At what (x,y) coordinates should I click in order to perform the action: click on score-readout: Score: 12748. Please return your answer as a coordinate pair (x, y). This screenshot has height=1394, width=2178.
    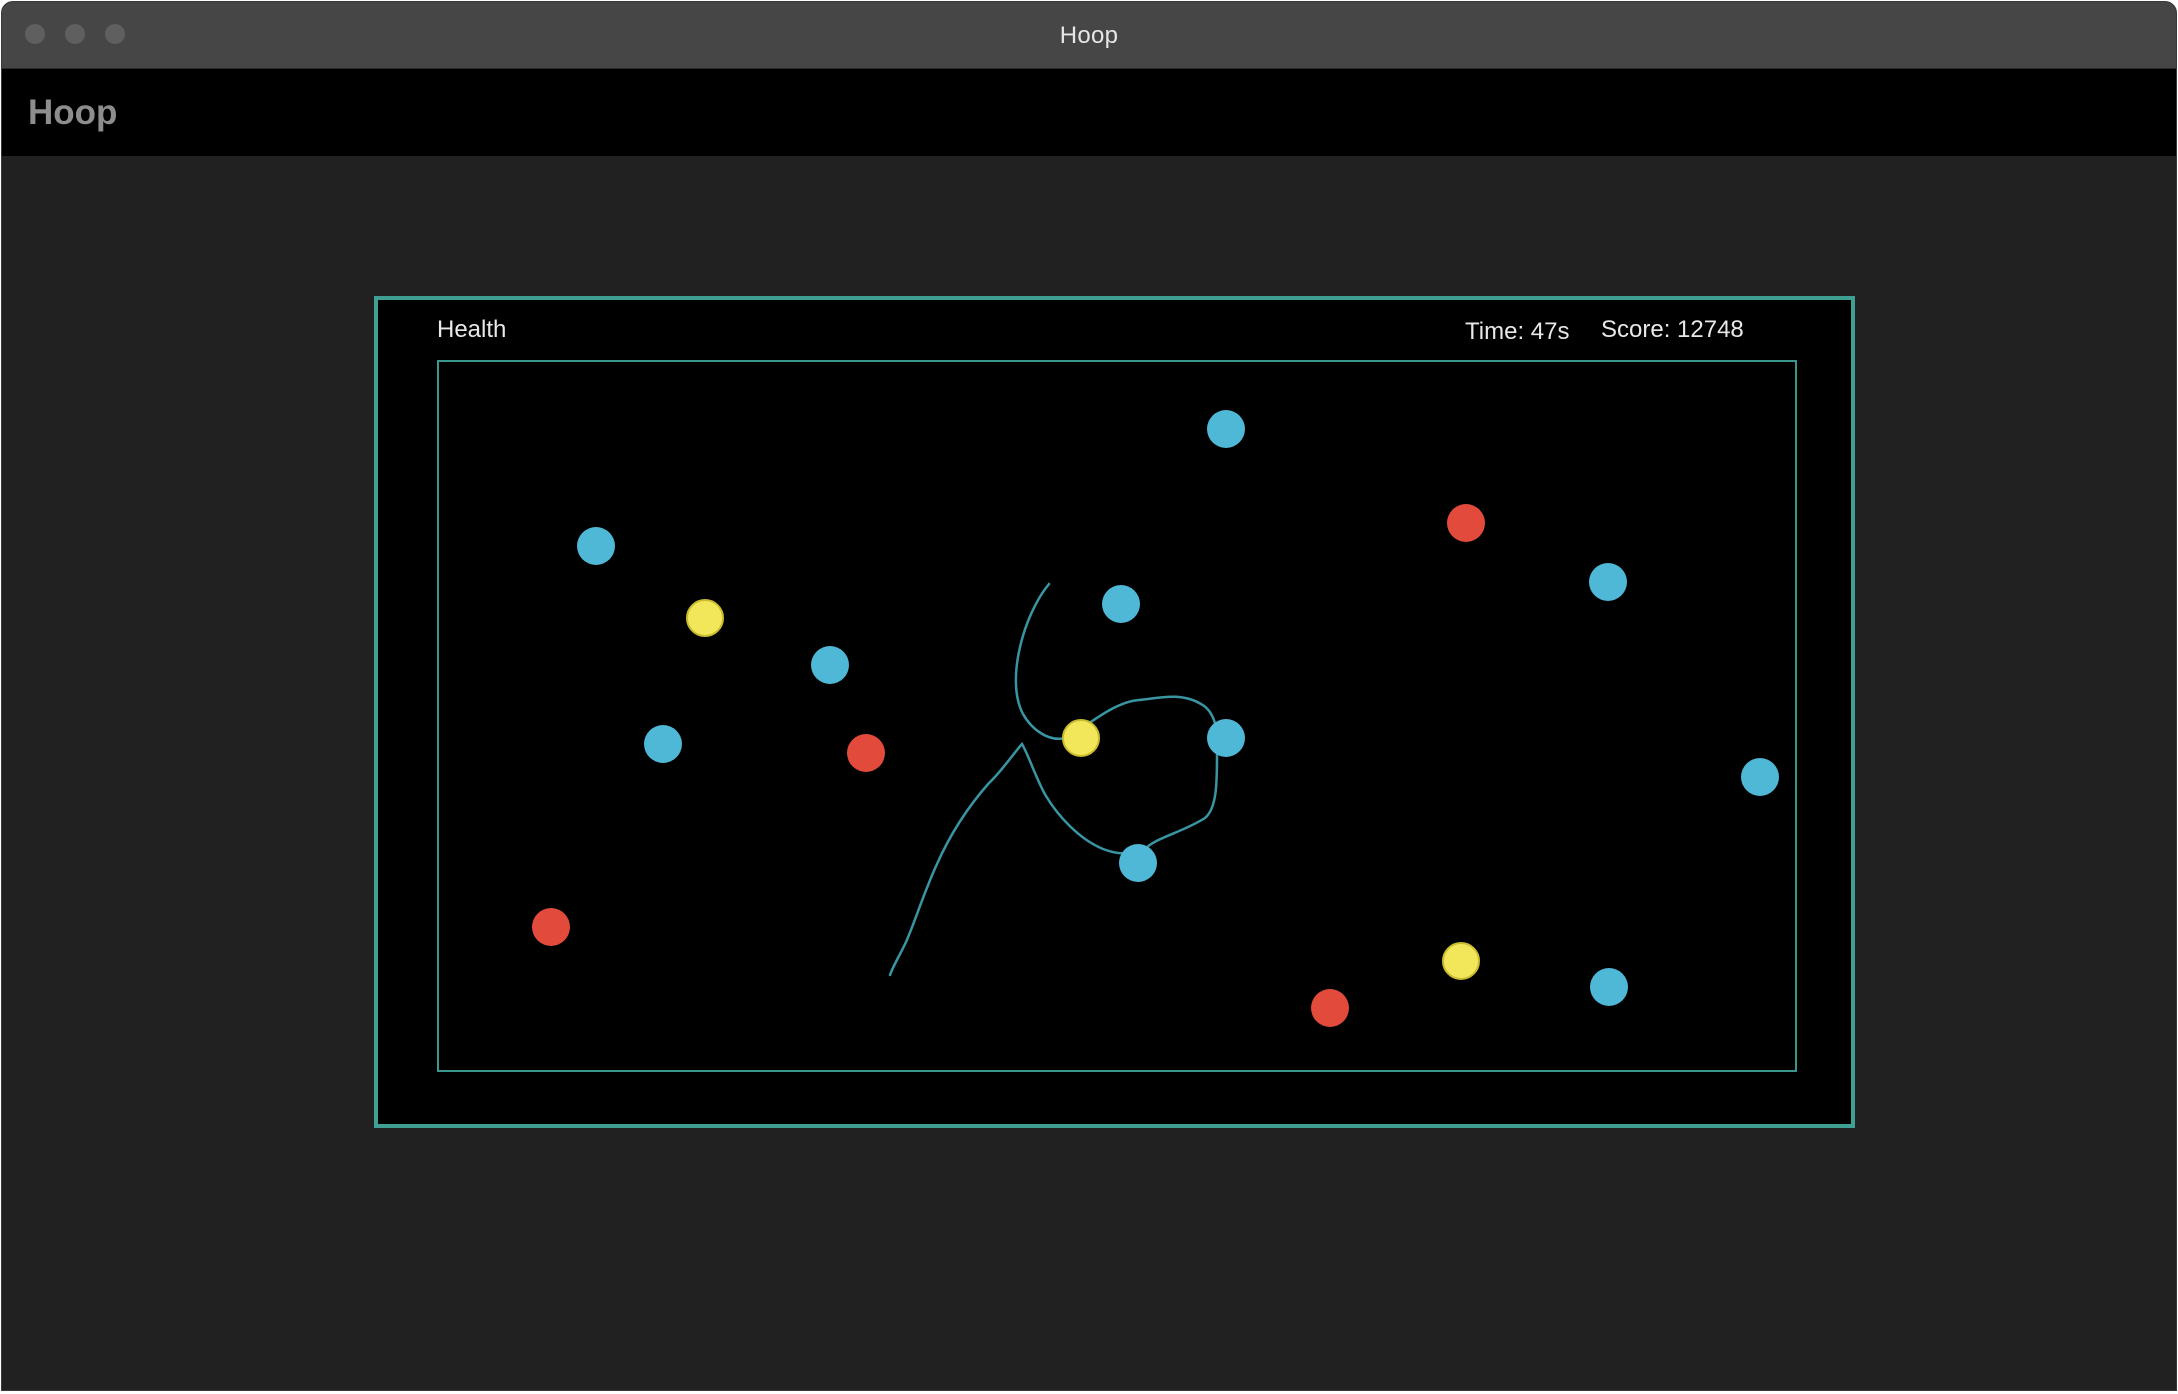
    Looking at the image, I should click on (1672, 329).